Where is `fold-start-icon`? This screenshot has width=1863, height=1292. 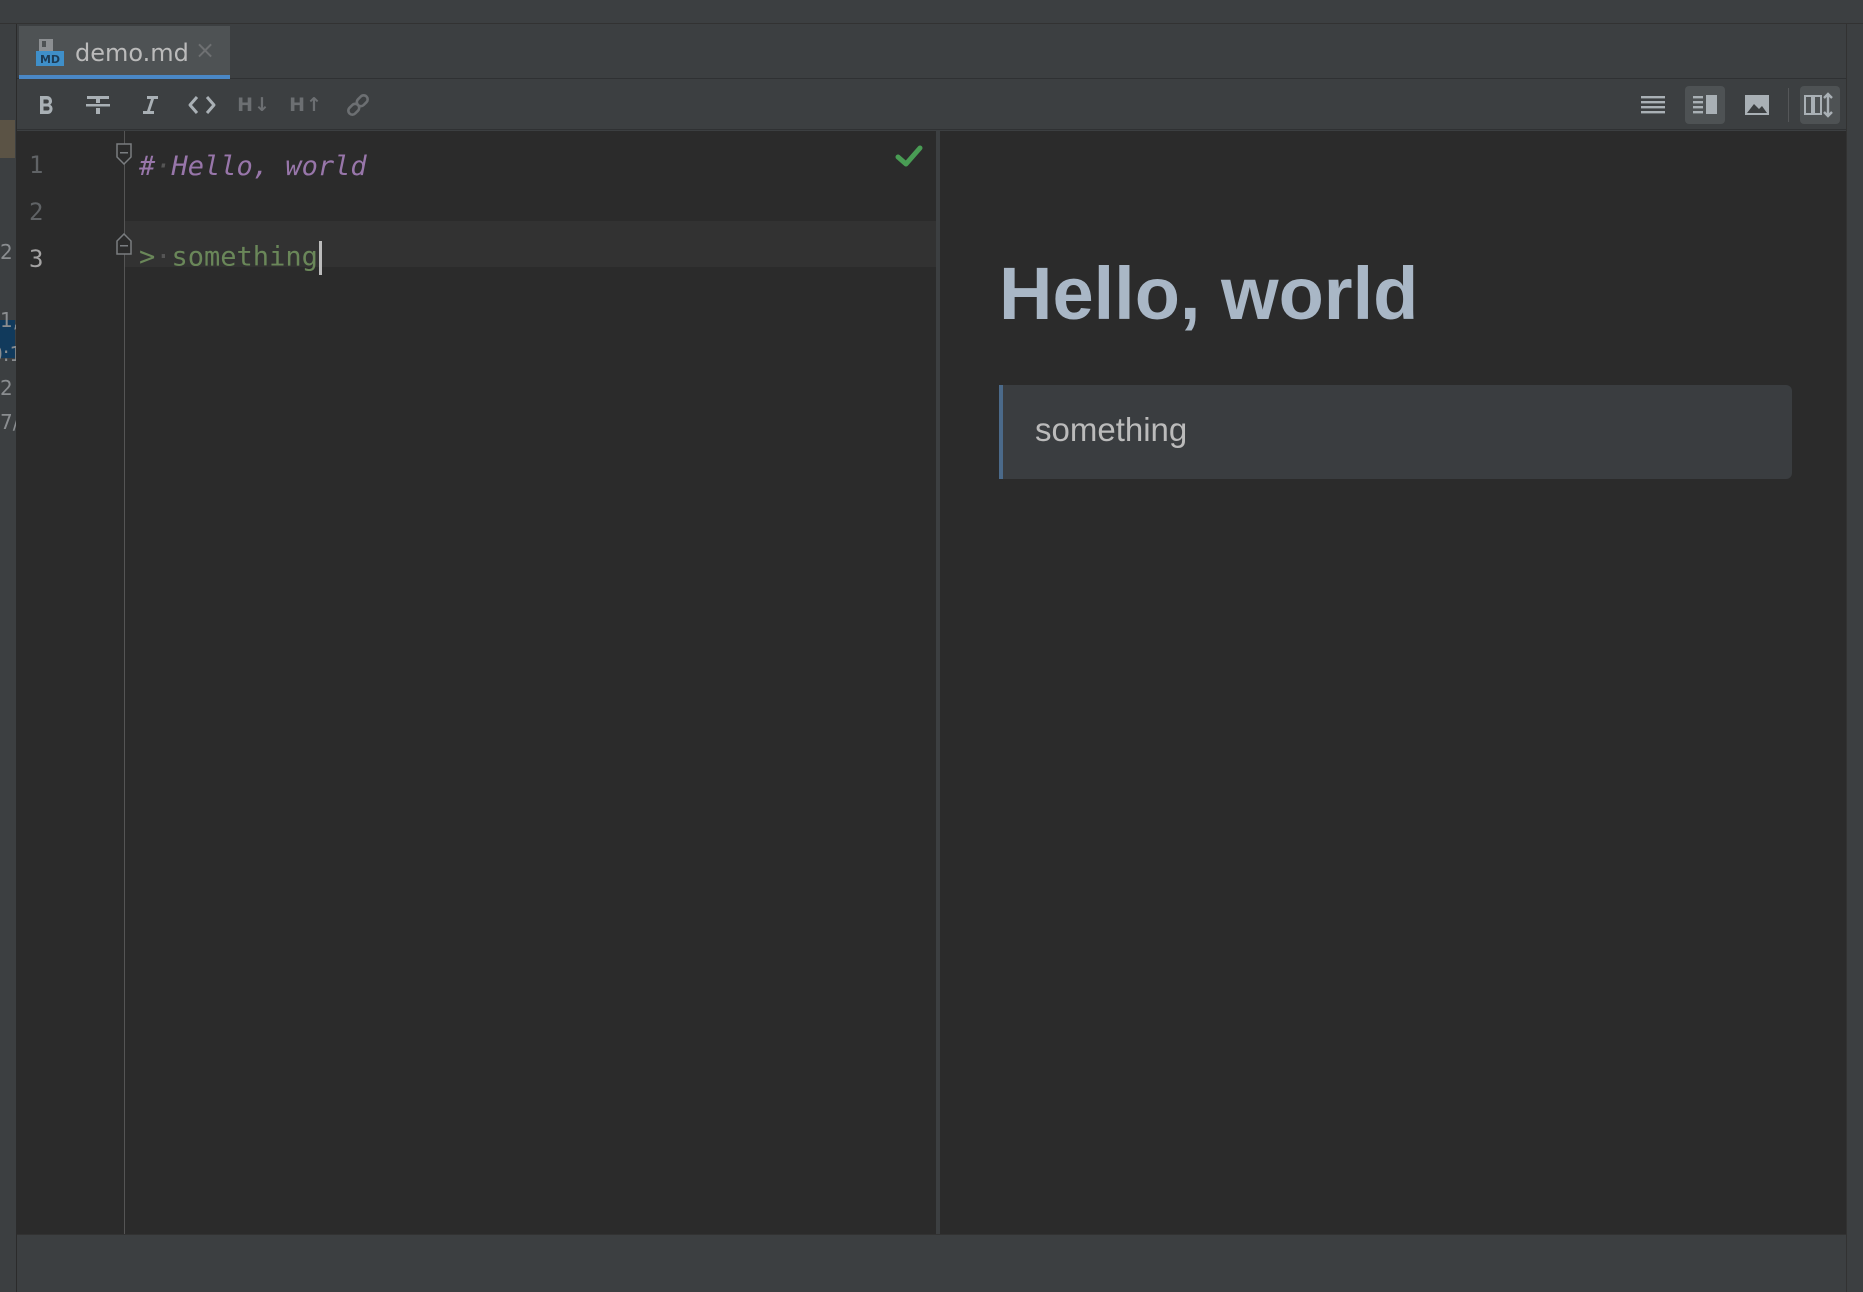
fold-start-icon is located at coordinates (124, 154).